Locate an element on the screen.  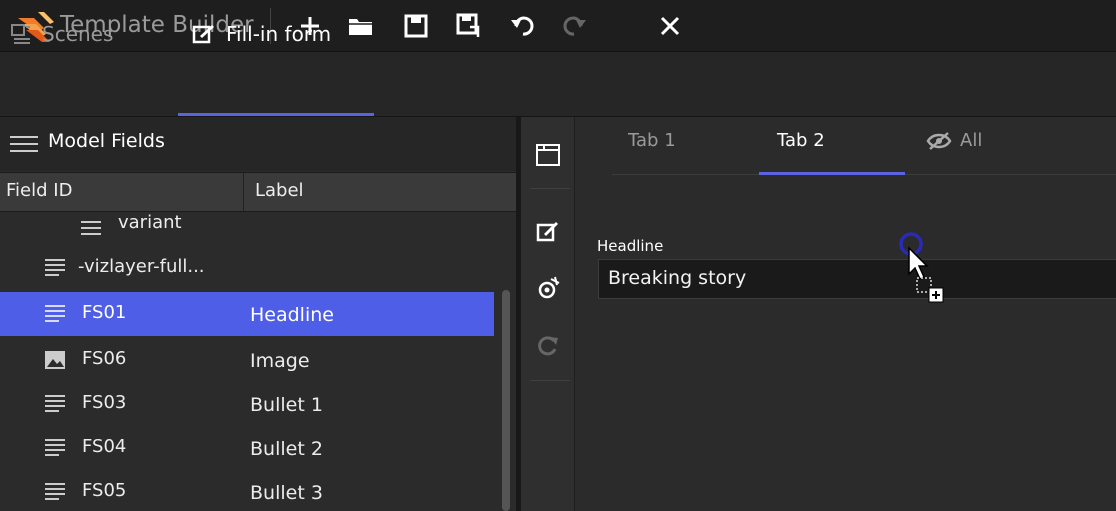
redo-button is located at coordinates (575, 26).